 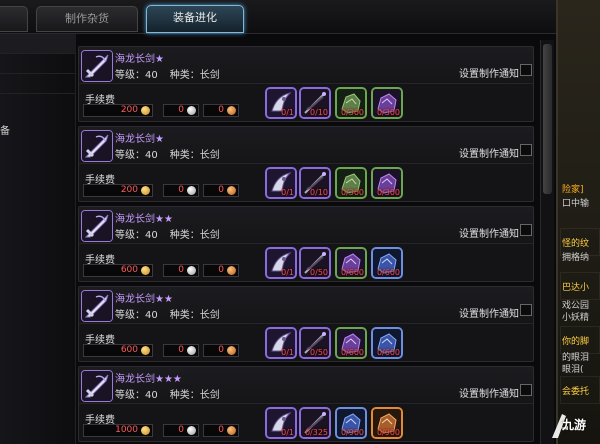 I want to click on fee-amount: 200 0 0, so click(x=168, y=191).